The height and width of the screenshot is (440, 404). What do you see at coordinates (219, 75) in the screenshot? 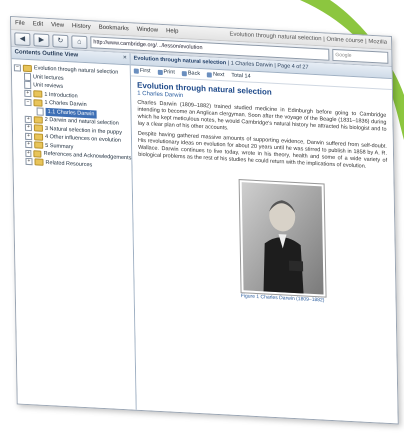
I see `next-label: Next` at bounding box center [219, 75].